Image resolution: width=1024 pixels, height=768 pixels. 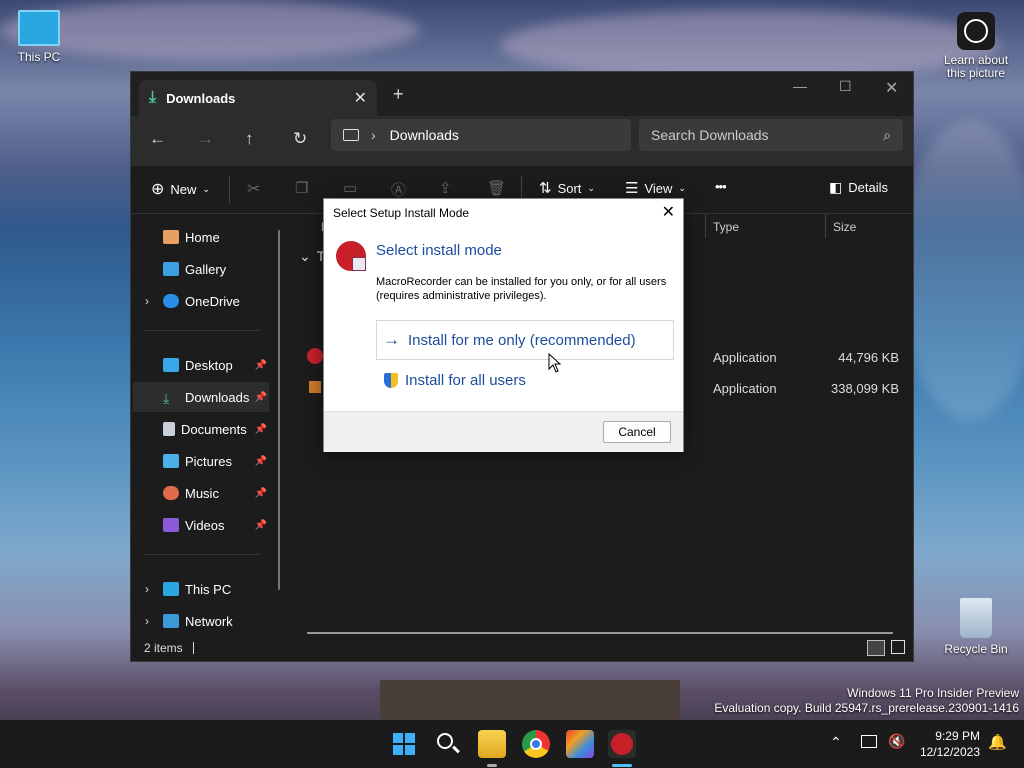 I want to click on sidebar-item-label: Documents, so click(x=214, y=429).